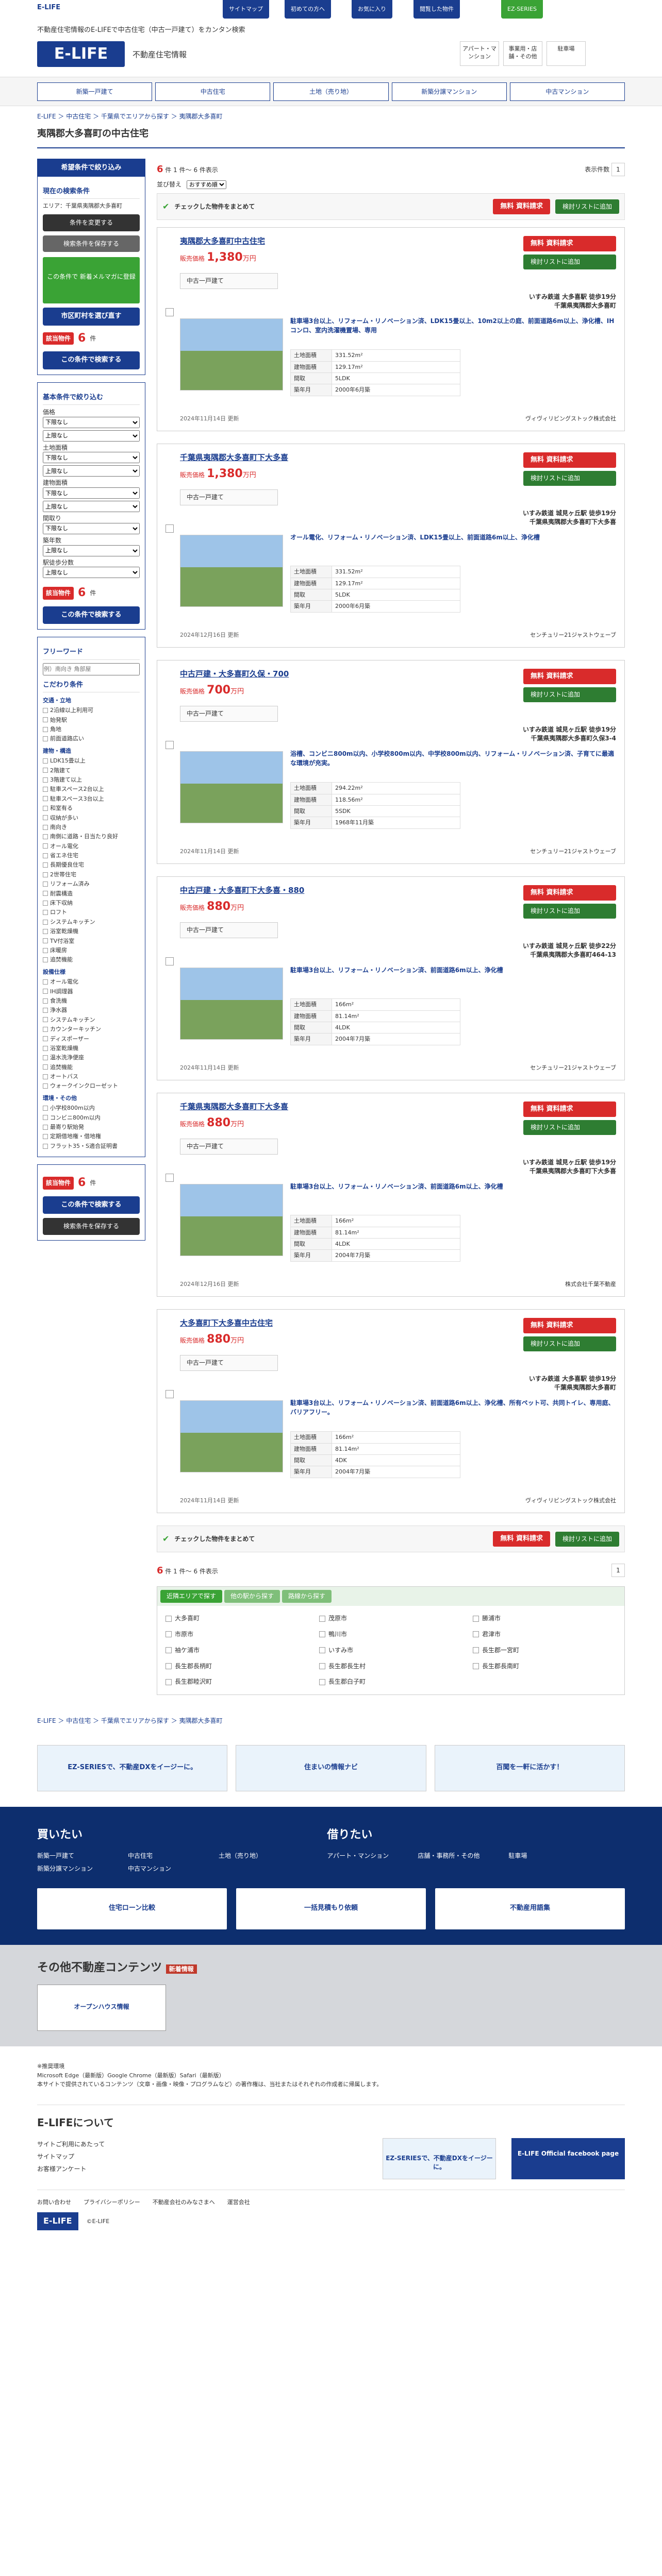 Image resolution: width=662 pixels, height=2576 pixels. I want to click on condition-checkbox: 始発駅, so click(92, 720).